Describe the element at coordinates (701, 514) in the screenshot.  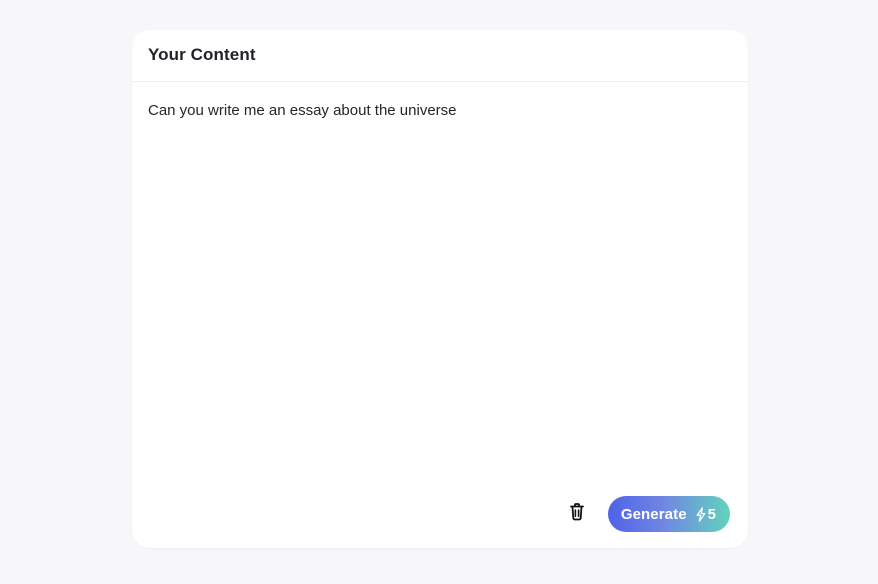
I see `lightning-icon` at that location.